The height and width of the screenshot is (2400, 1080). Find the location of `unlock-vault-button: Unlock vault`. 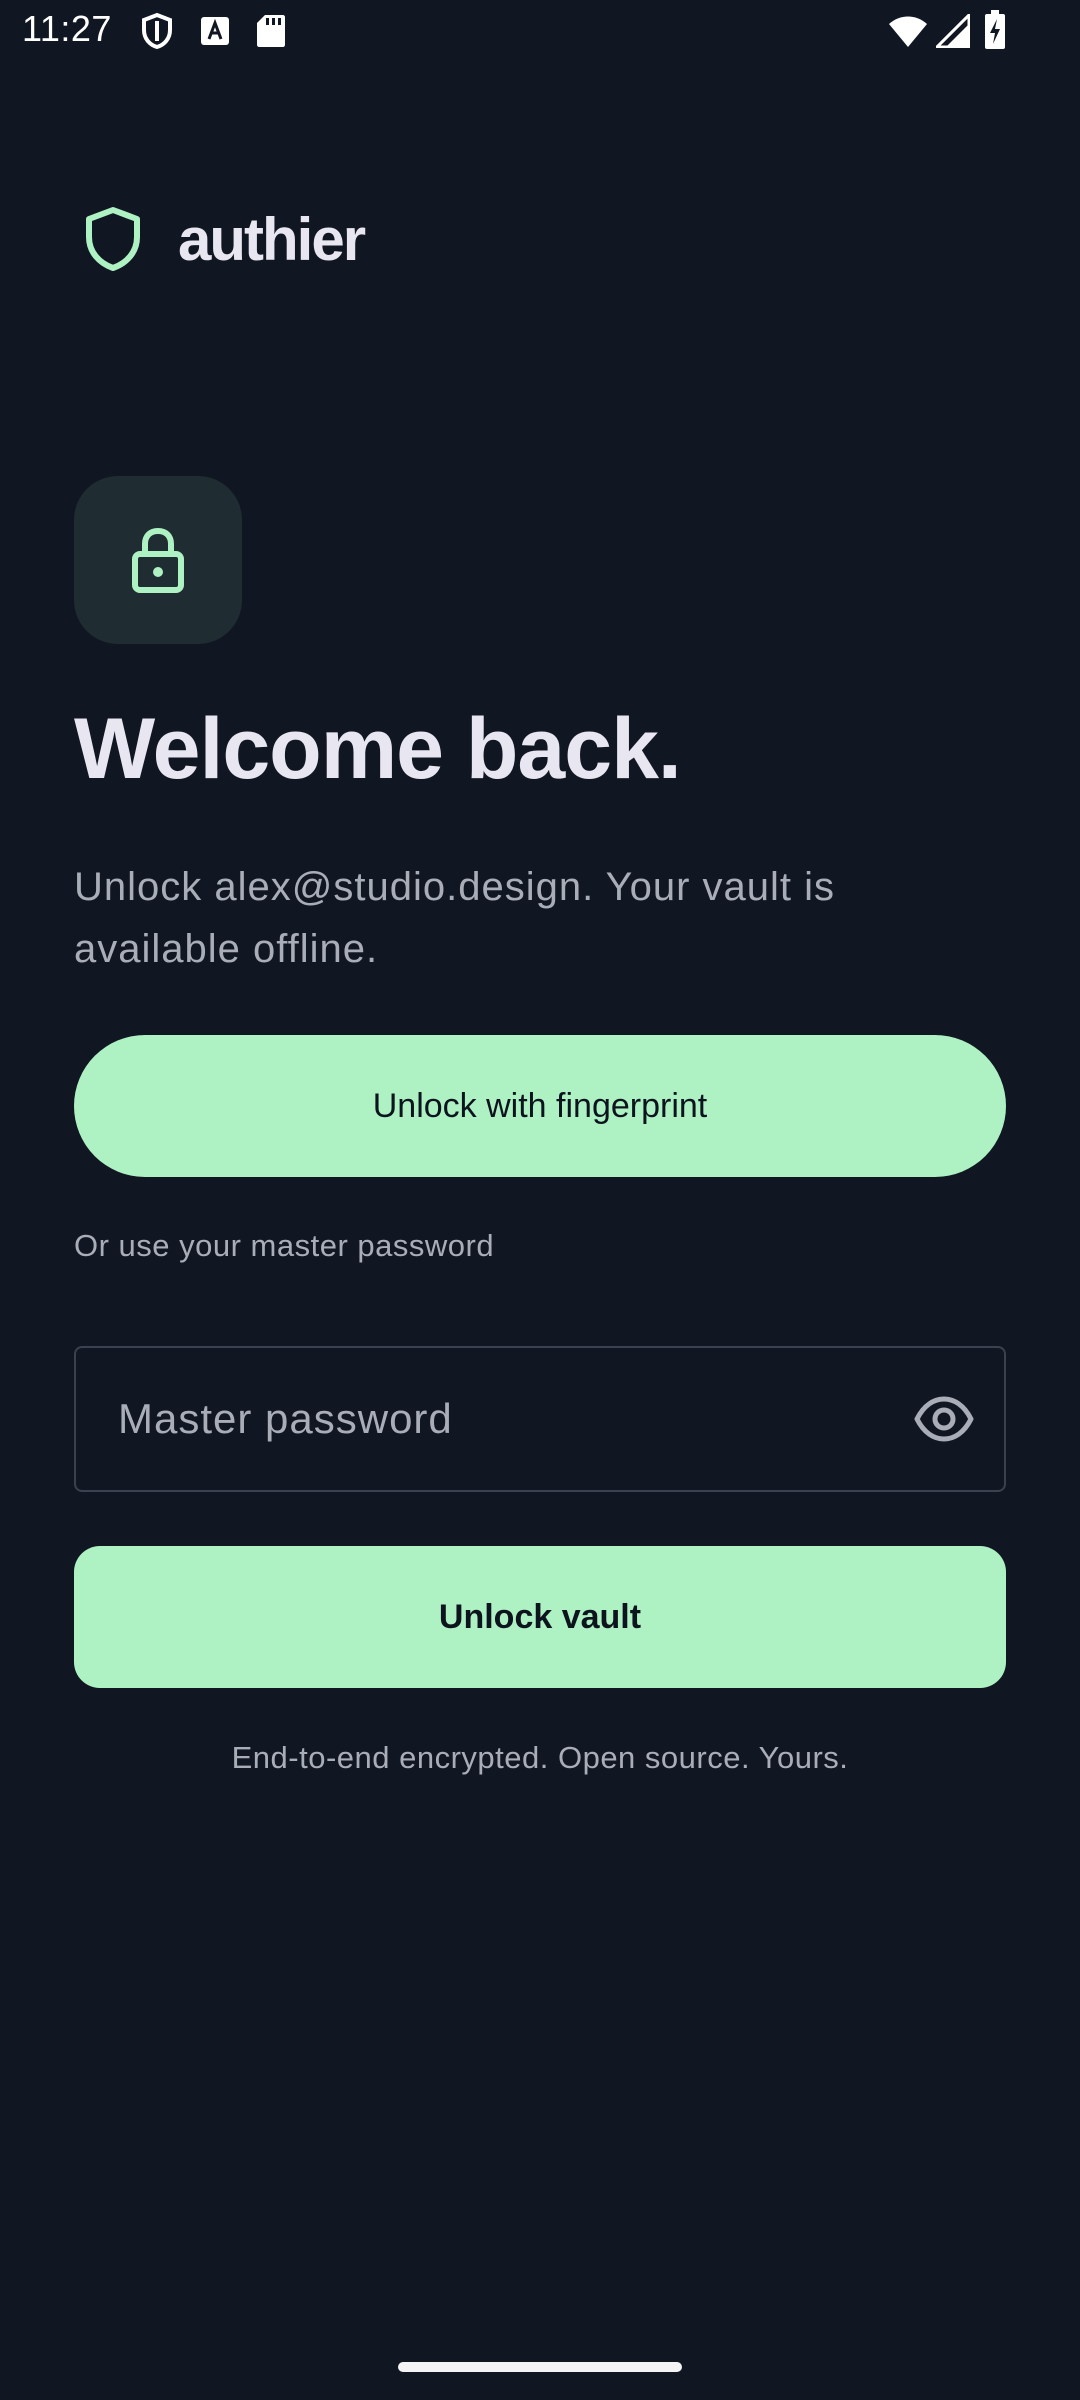

unlock-vault-button: Unlock vault is located at coordinates (540, 1617).